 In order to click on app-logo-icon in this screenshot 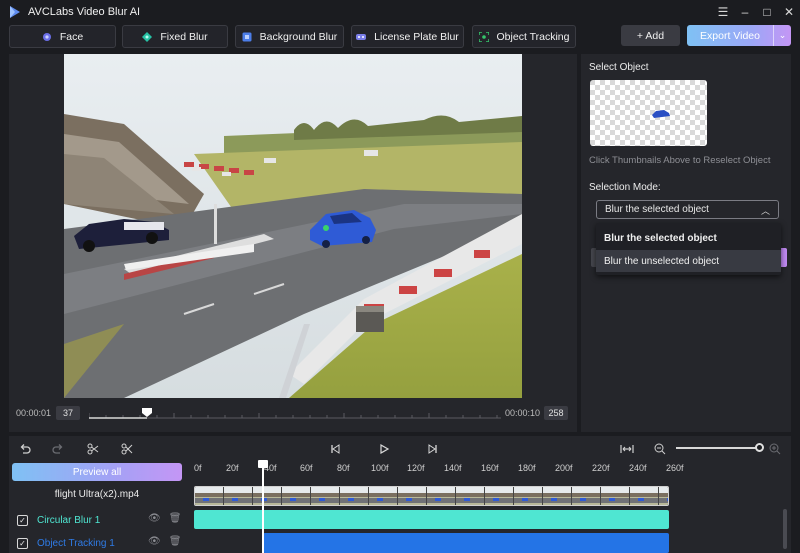, I will do `click(15, 12)`.